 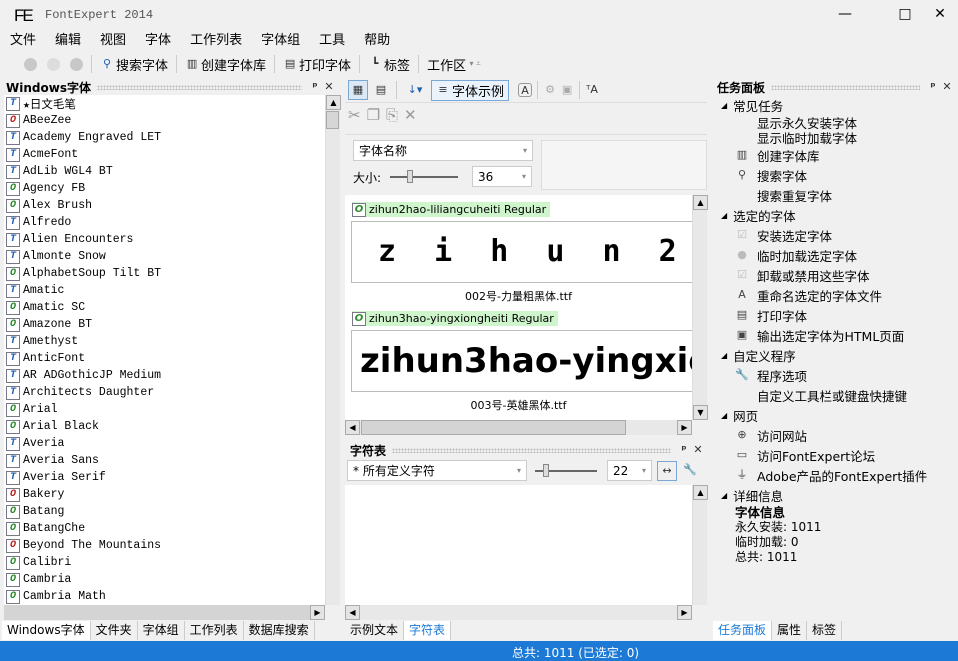 What do you see at coordinates (835, 415) in the screenshot?
I see `task-section-header: ◢ 网页` at bounding box center [835, 415].